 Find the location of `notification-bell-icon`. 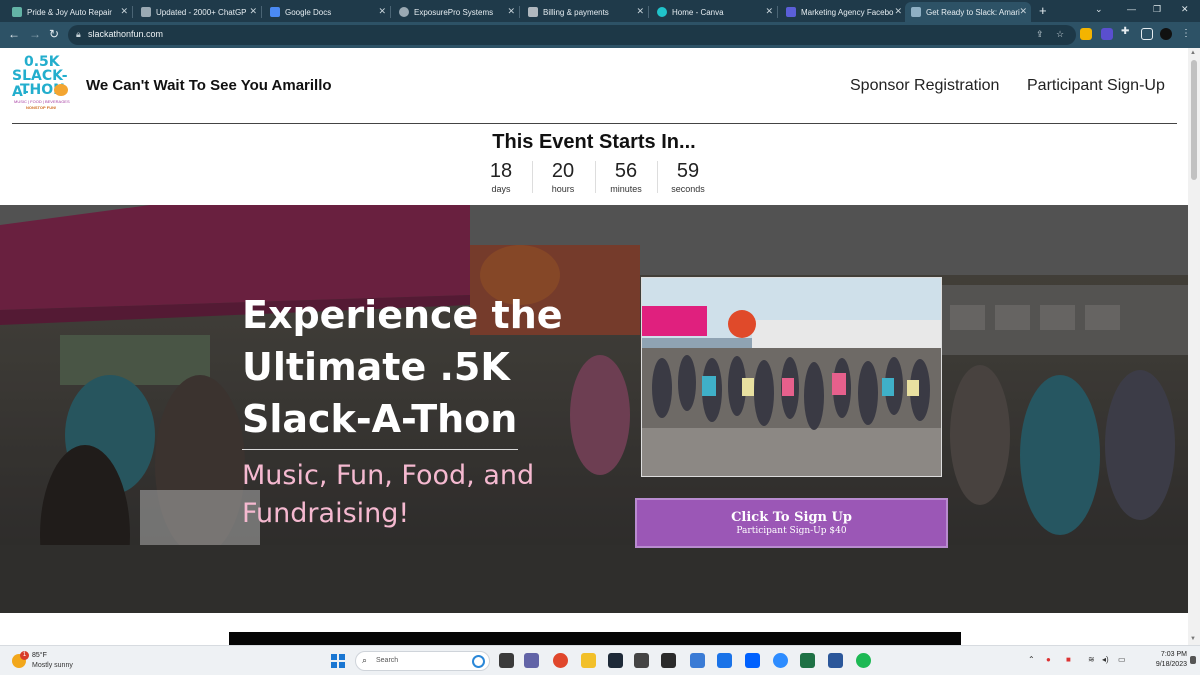

notification-bell-icon is located at coordinates (1193, 660).